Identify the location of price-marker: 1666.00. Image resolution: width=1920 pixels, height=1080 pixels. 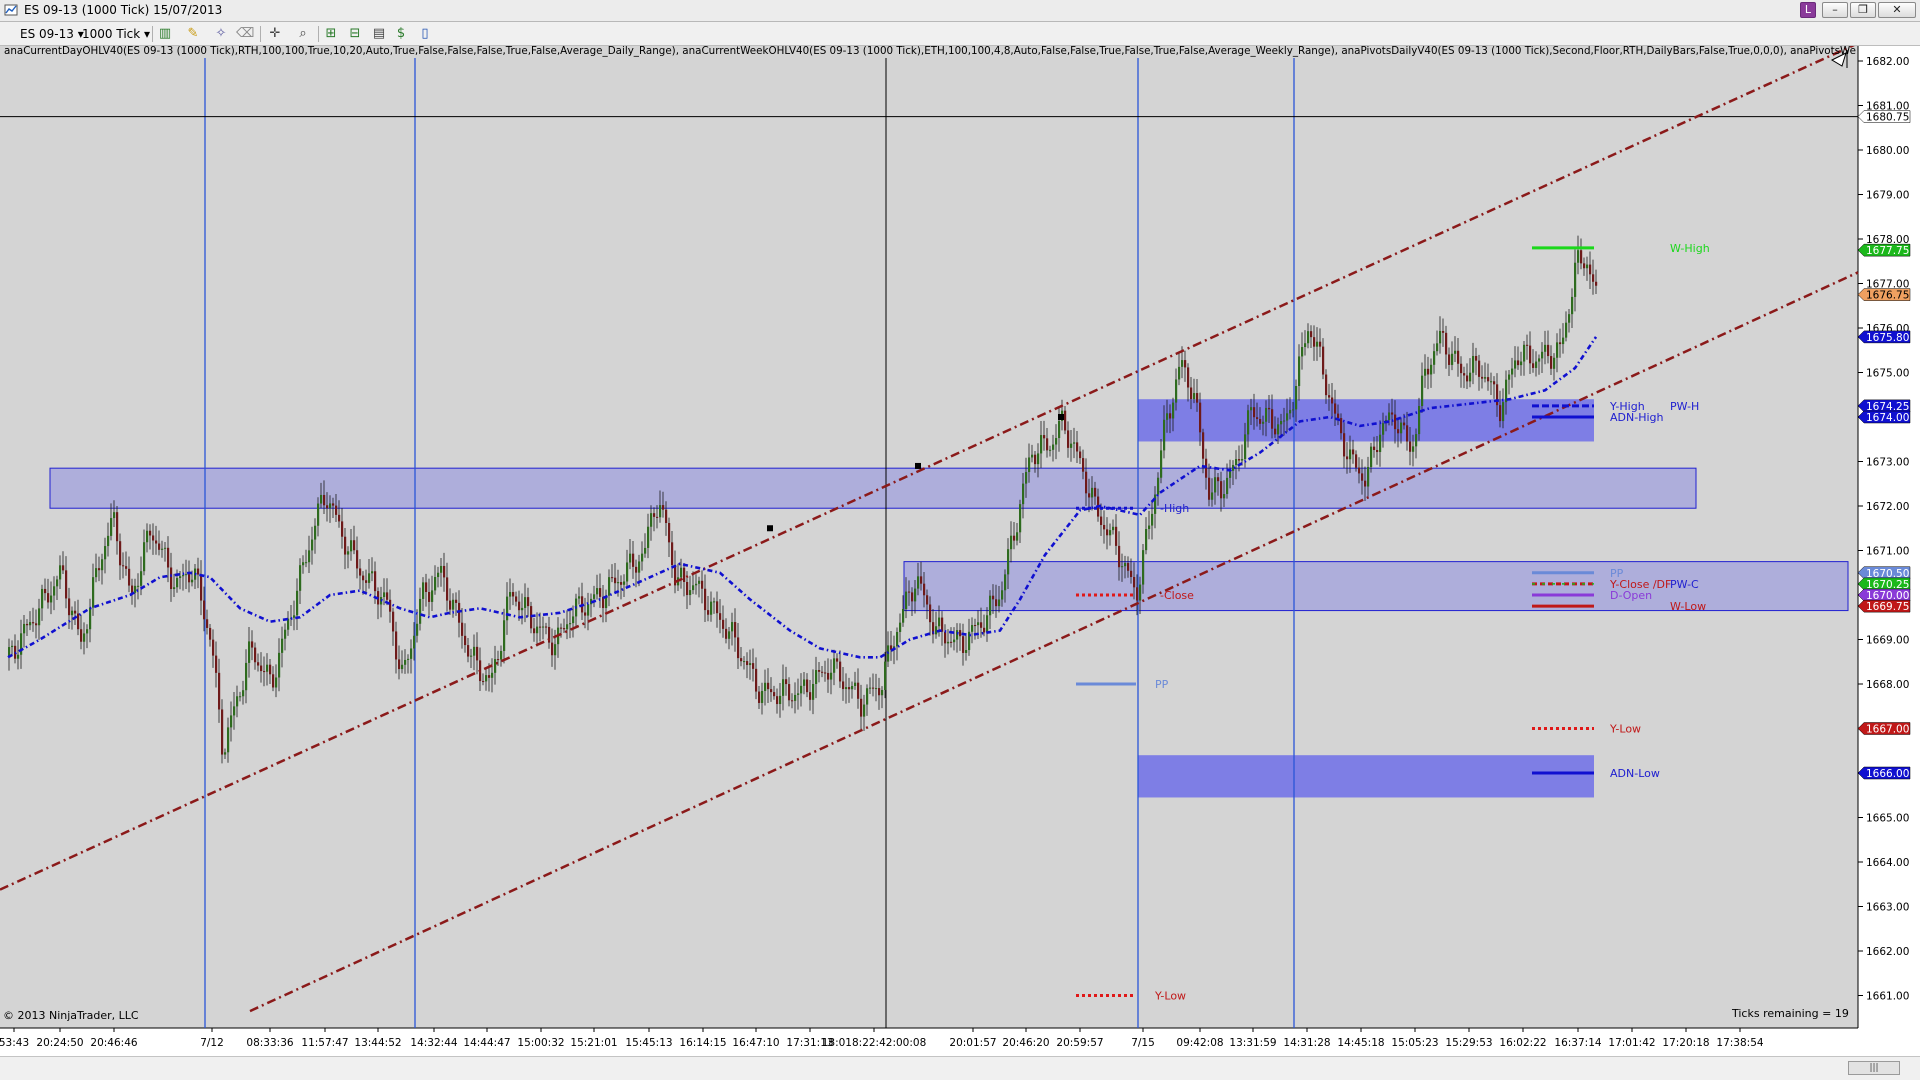
(1884, 773).